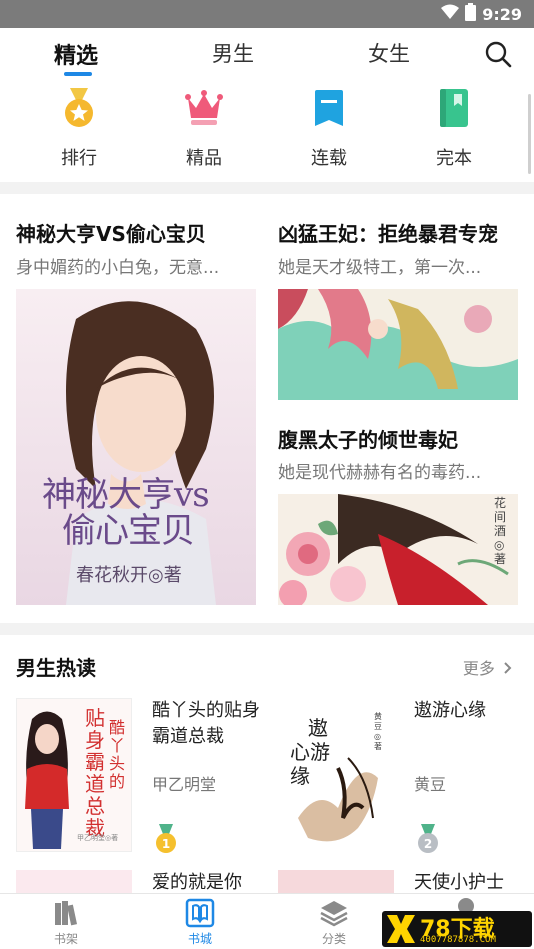  What do you see at coordinates (267, 56) in the screenshot?
I see `top-tabs: 精选 男生 女生` at bounding box center [267, 56].